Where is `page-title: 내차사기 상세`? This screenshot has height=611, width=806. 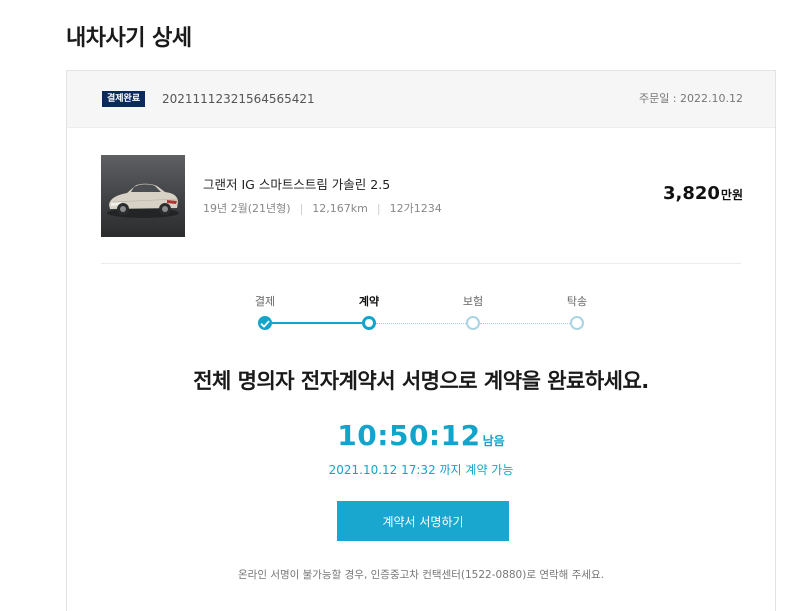
page-title: 내차사기 상세 is located at coordinates (129, 38).